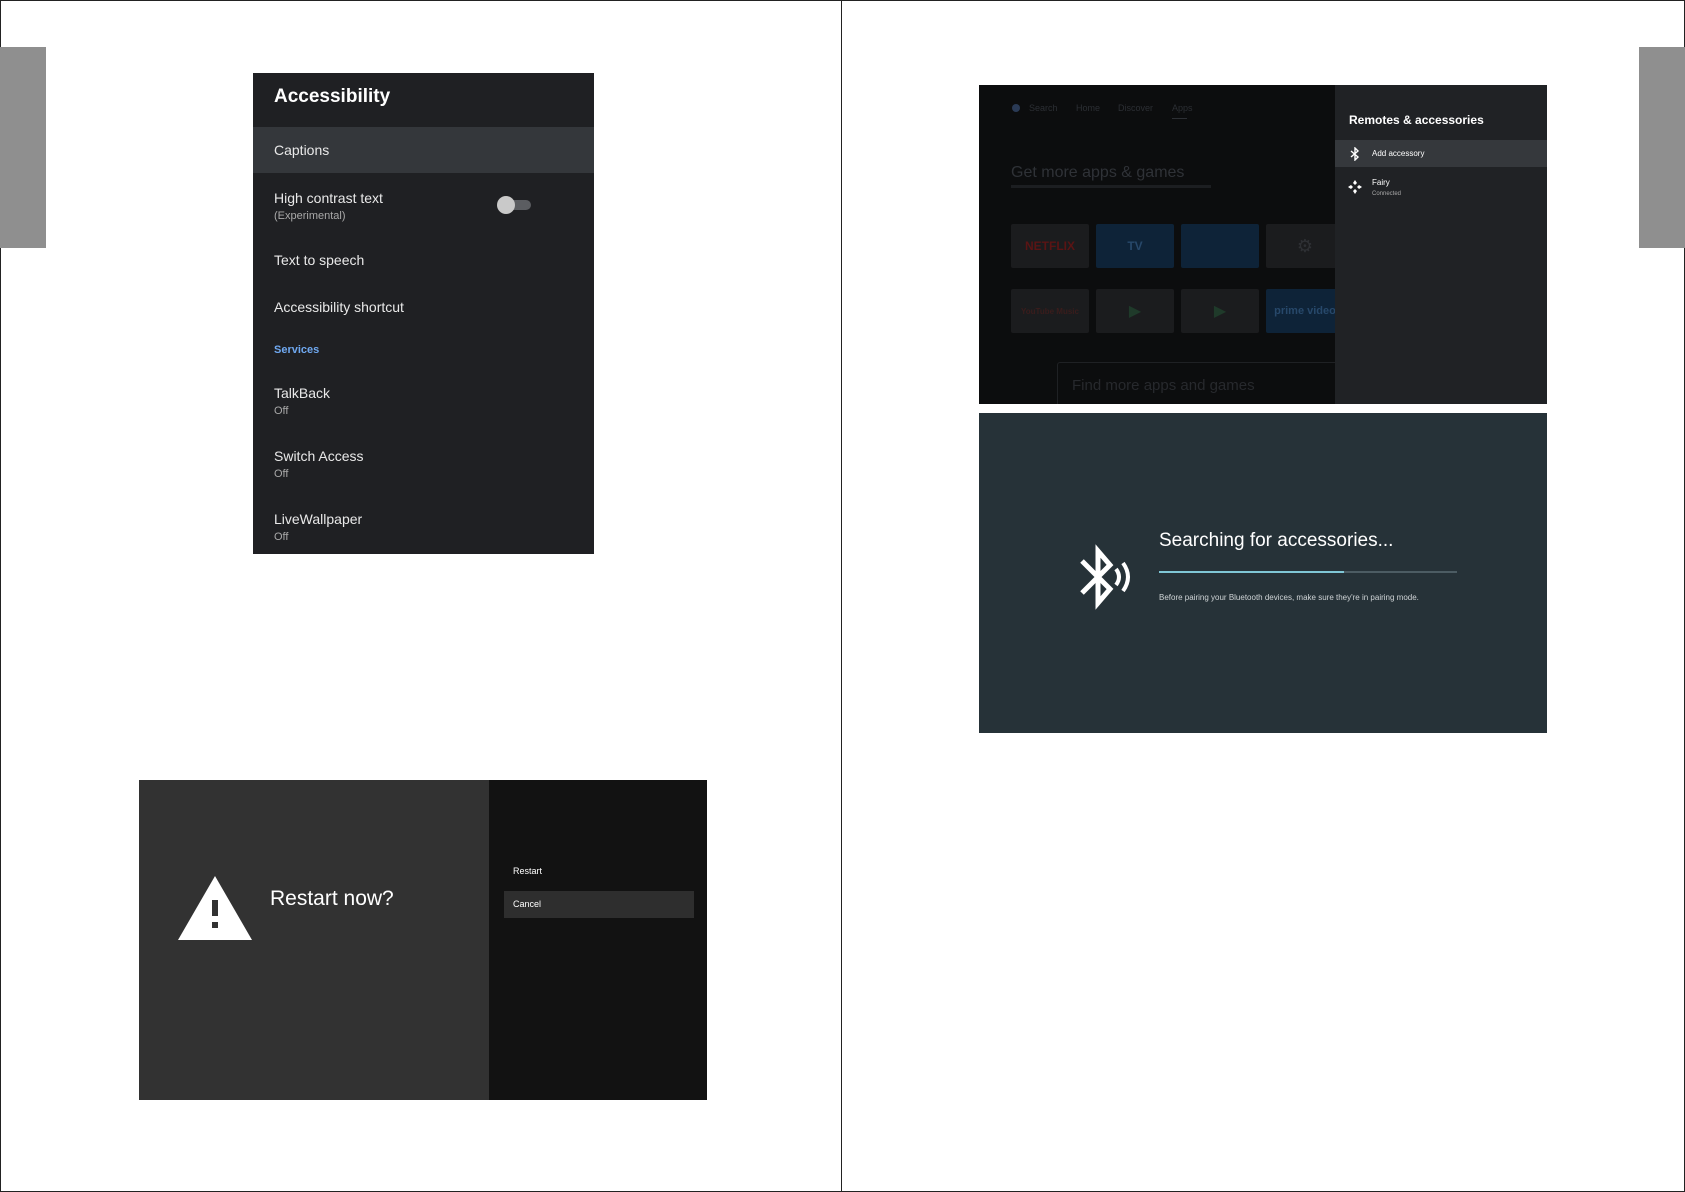 Image resolution: width=1685 pixels, height=1192 pixels. I want to click on search-progress-bar, so click(1308, 572).